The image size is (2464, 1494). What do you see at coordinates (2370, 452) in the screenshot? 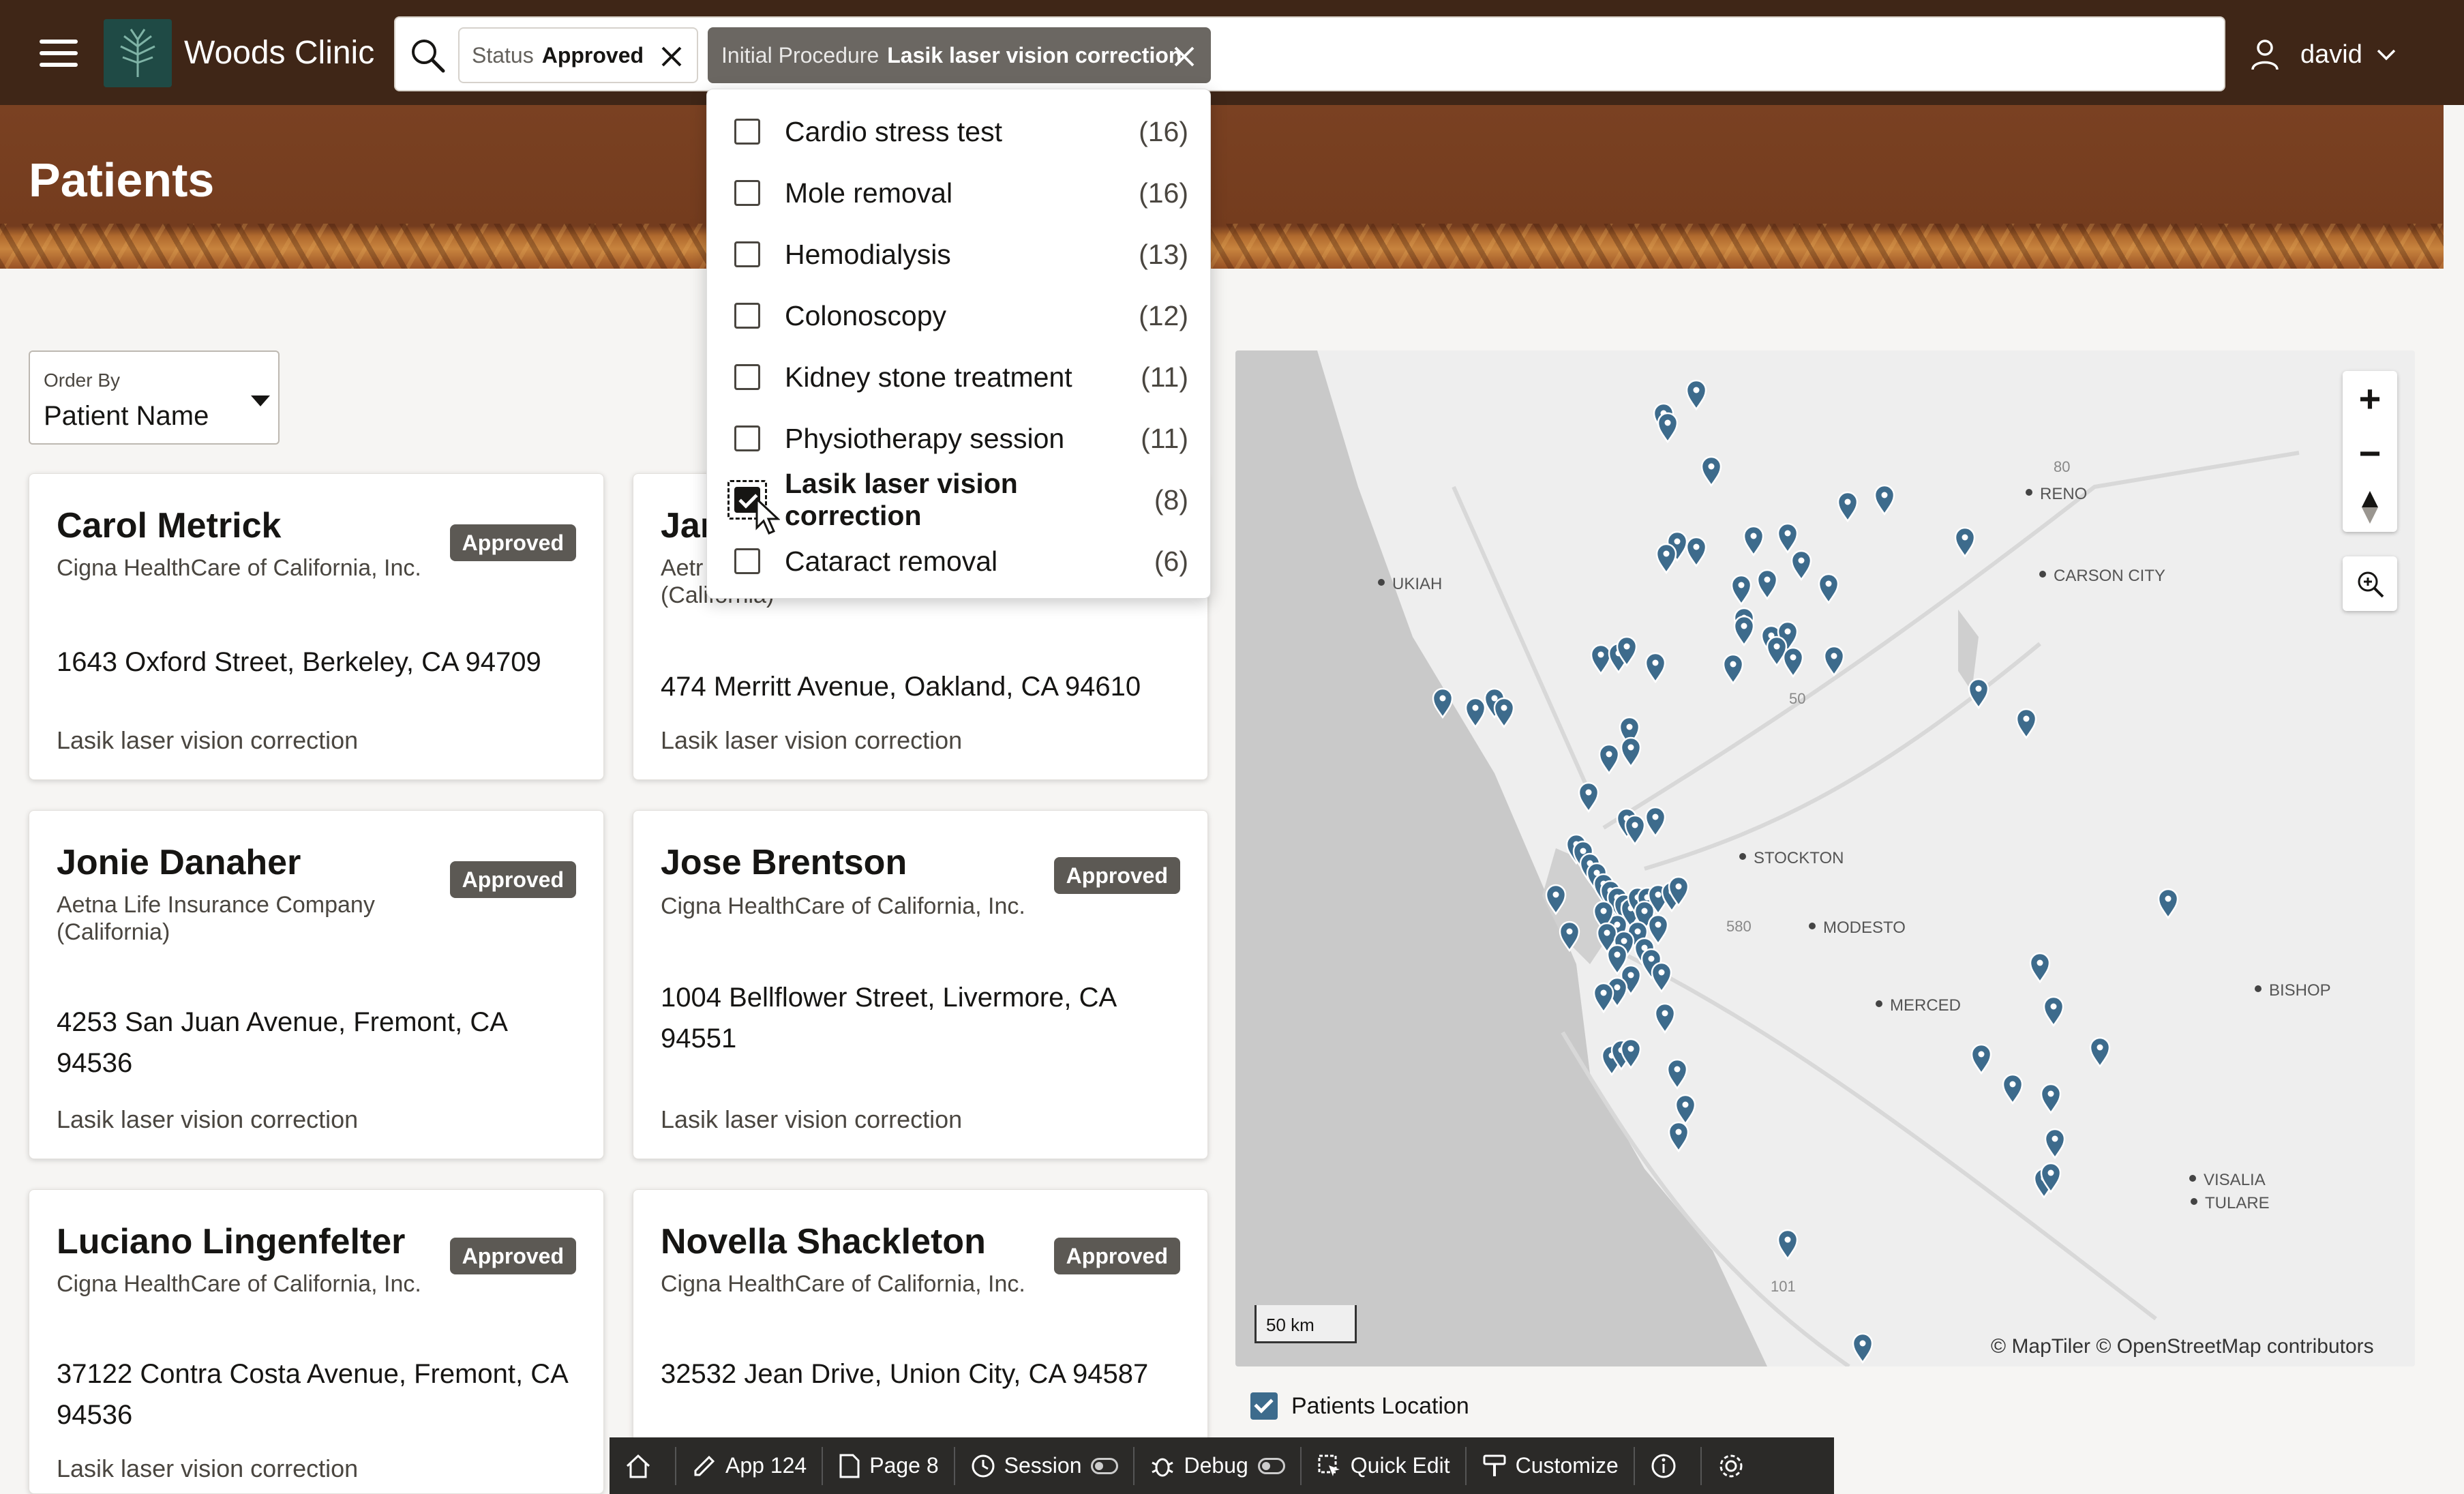
I see `zoom-out-button: −` at bounding box center [2370, 452].